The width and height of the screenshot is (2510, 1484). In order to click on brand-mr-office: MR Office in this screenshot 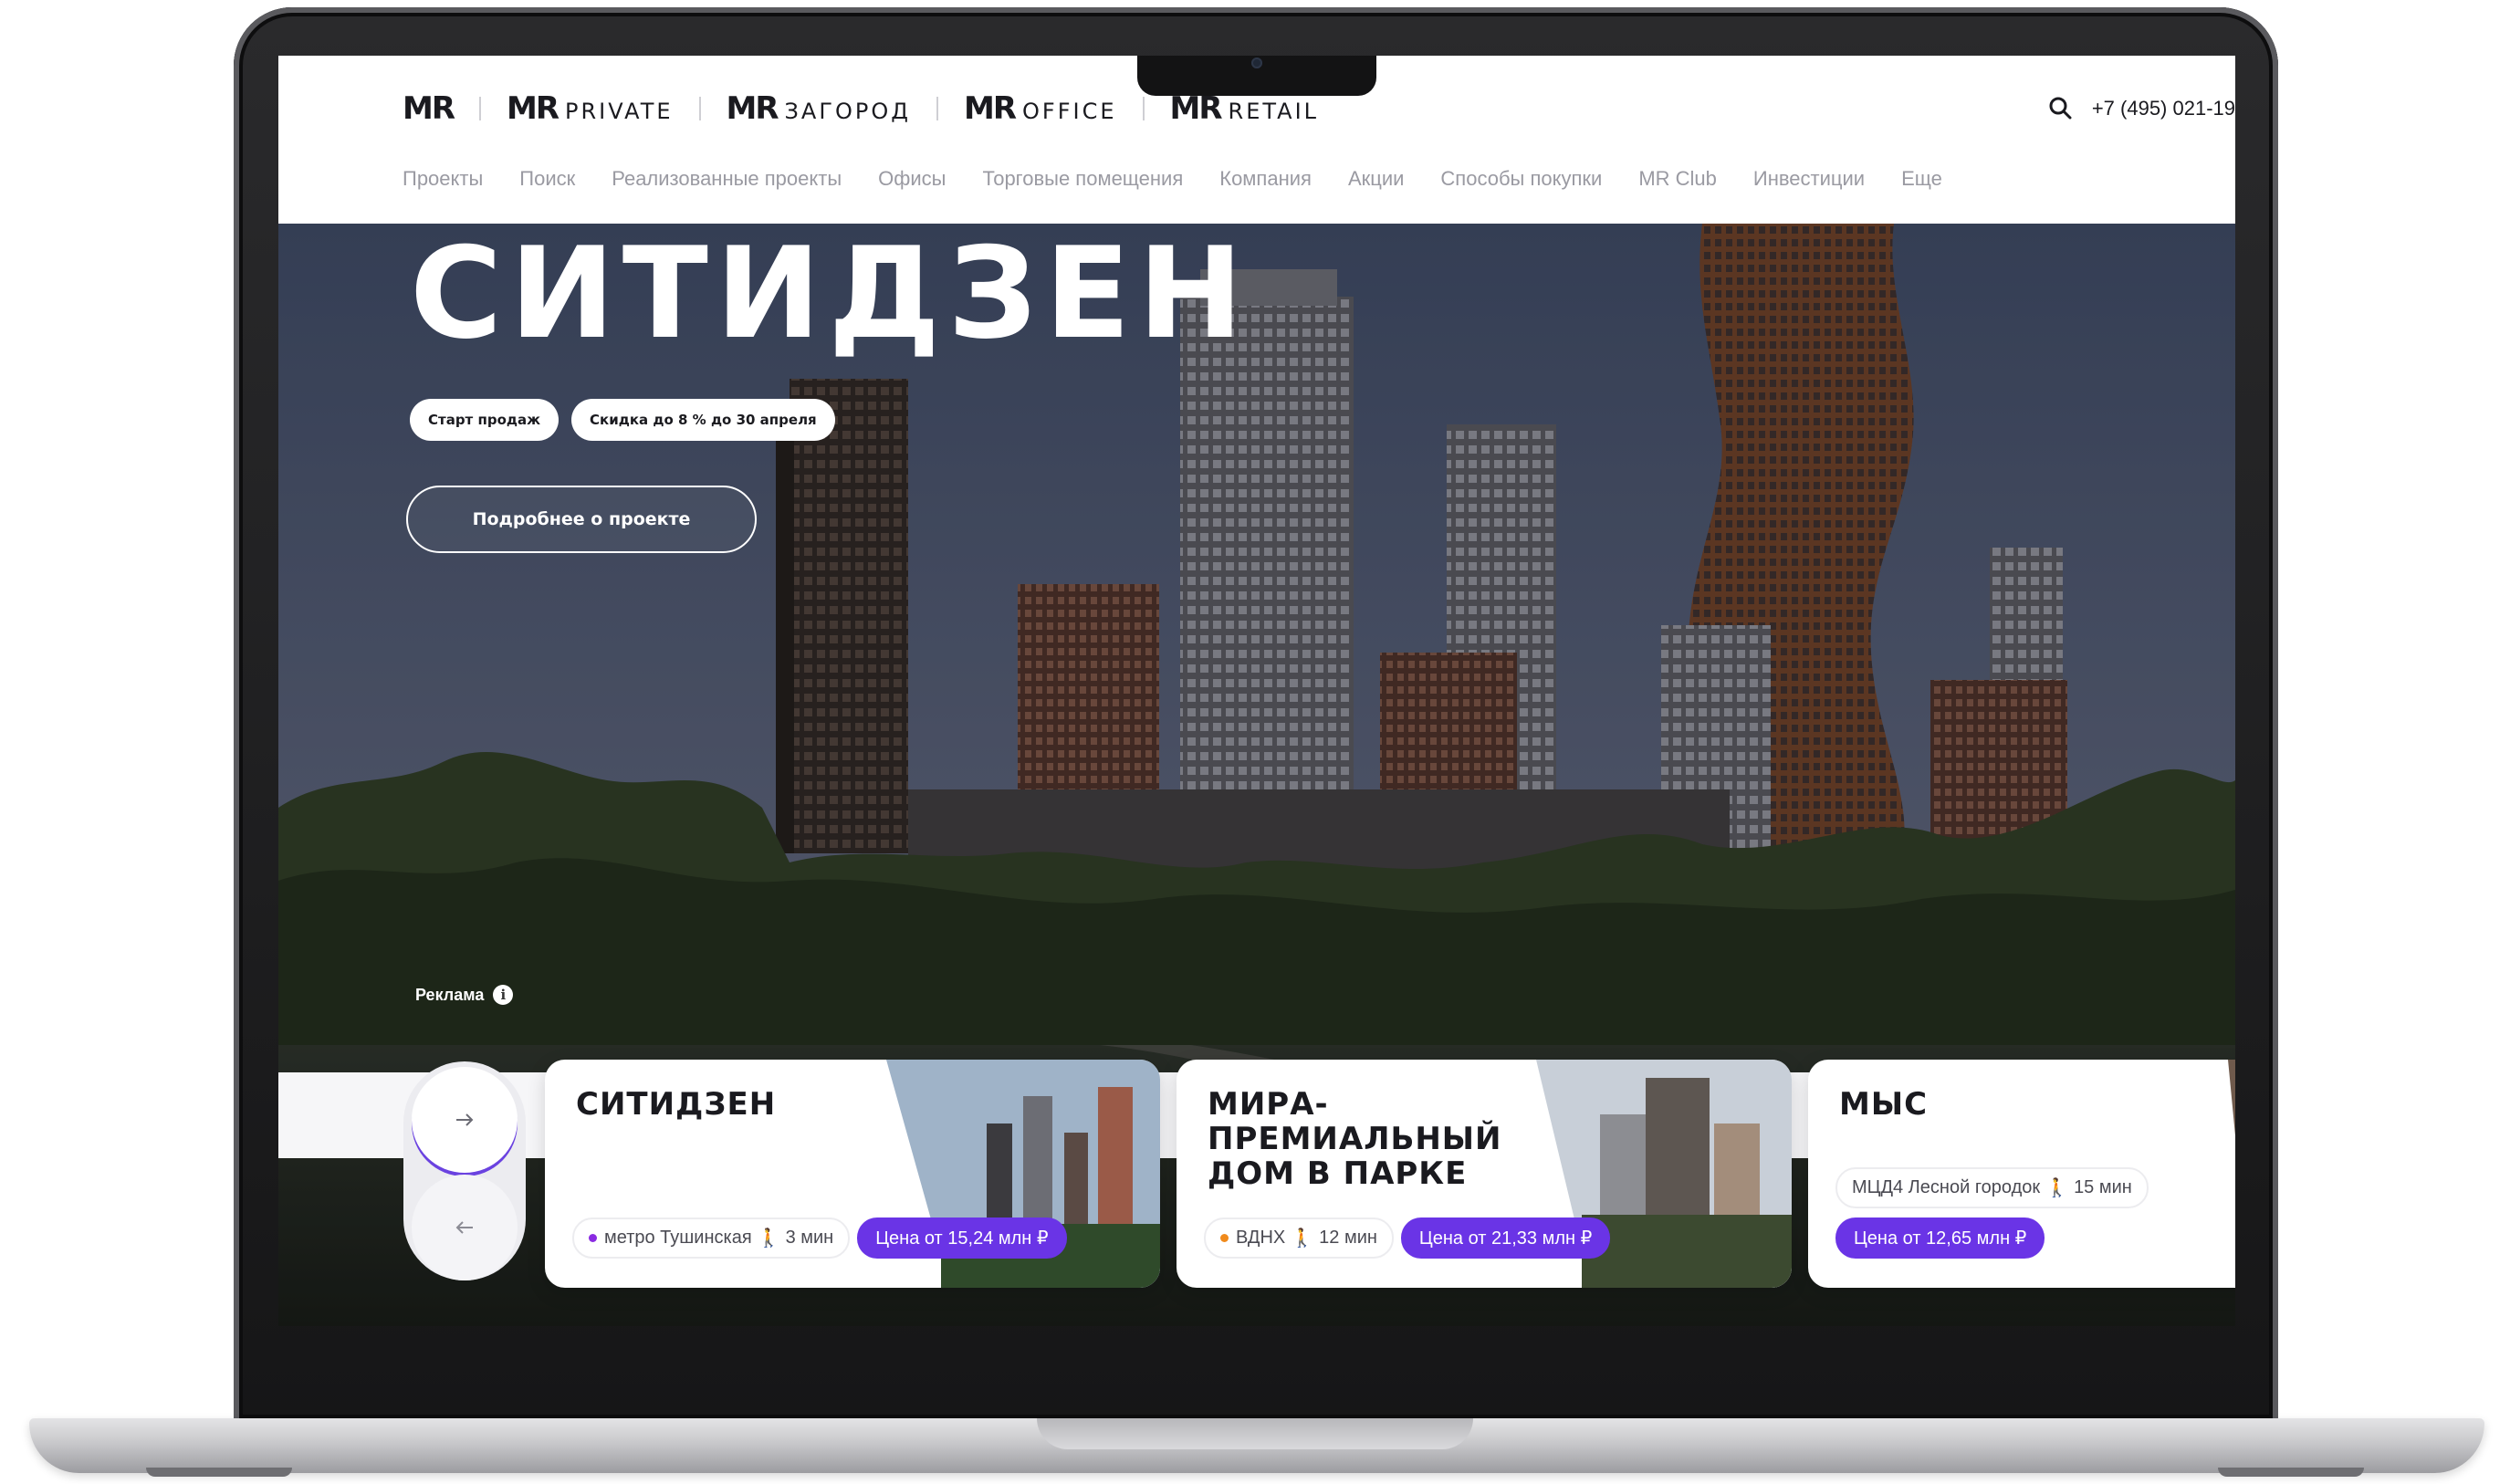, I will do `click(1040, 108)`.